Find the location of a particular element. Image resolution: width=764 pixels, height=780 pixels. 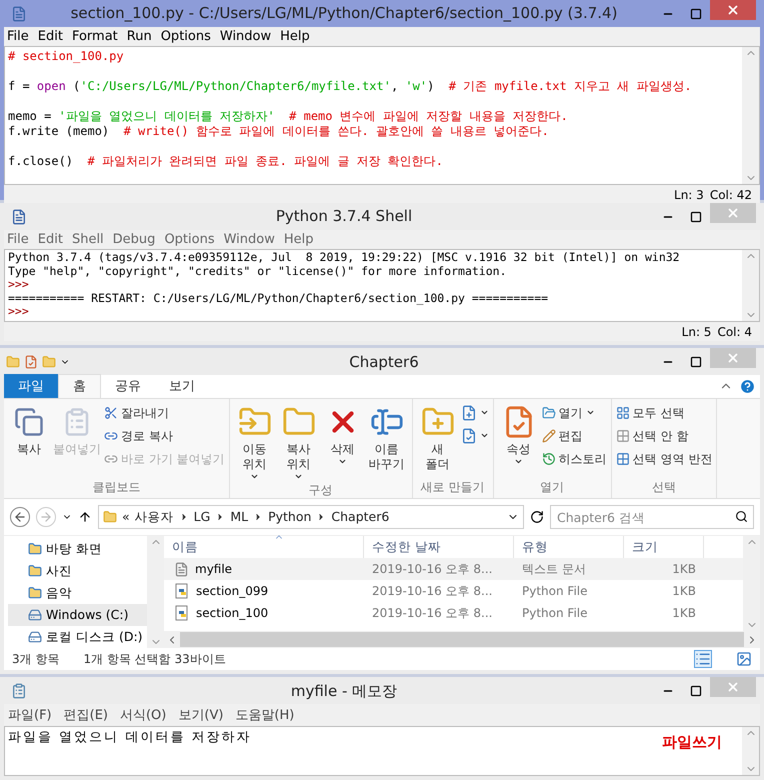

large-icons-view-icon is located at coordinates (744, 659).